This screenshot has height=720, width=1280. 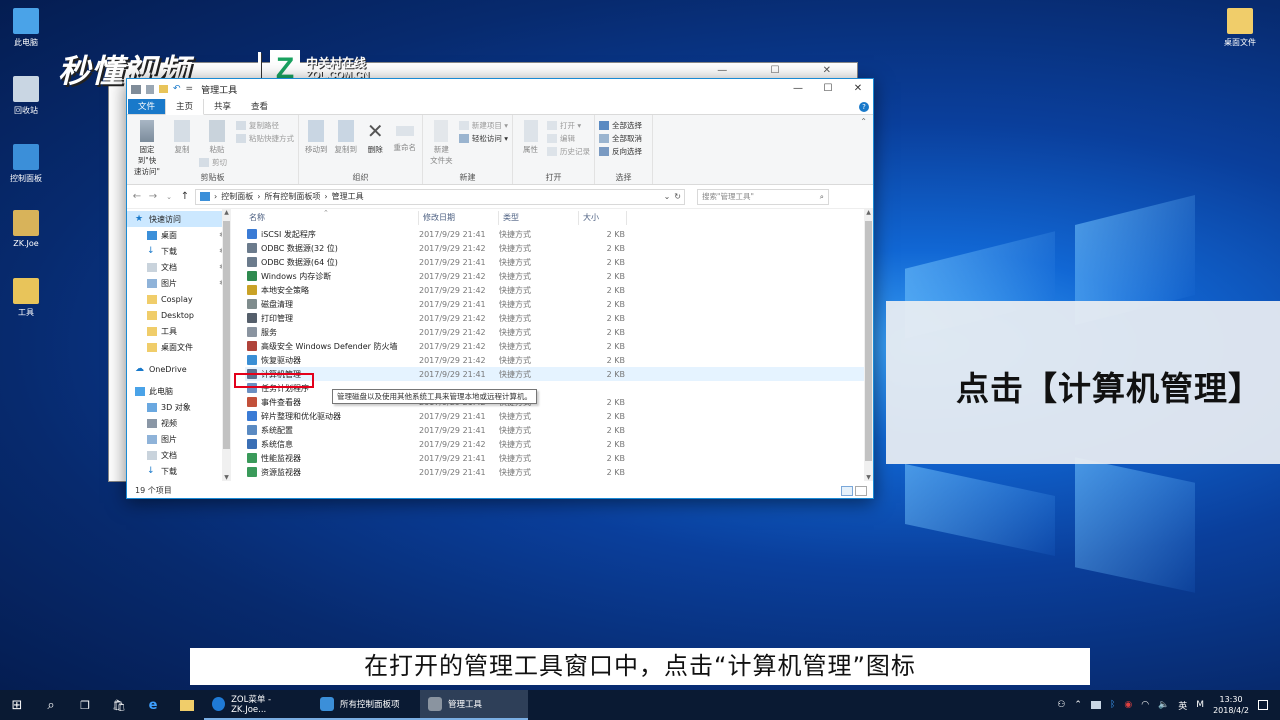 I want to click on minimize-button: —, so click(x=798, y=89).